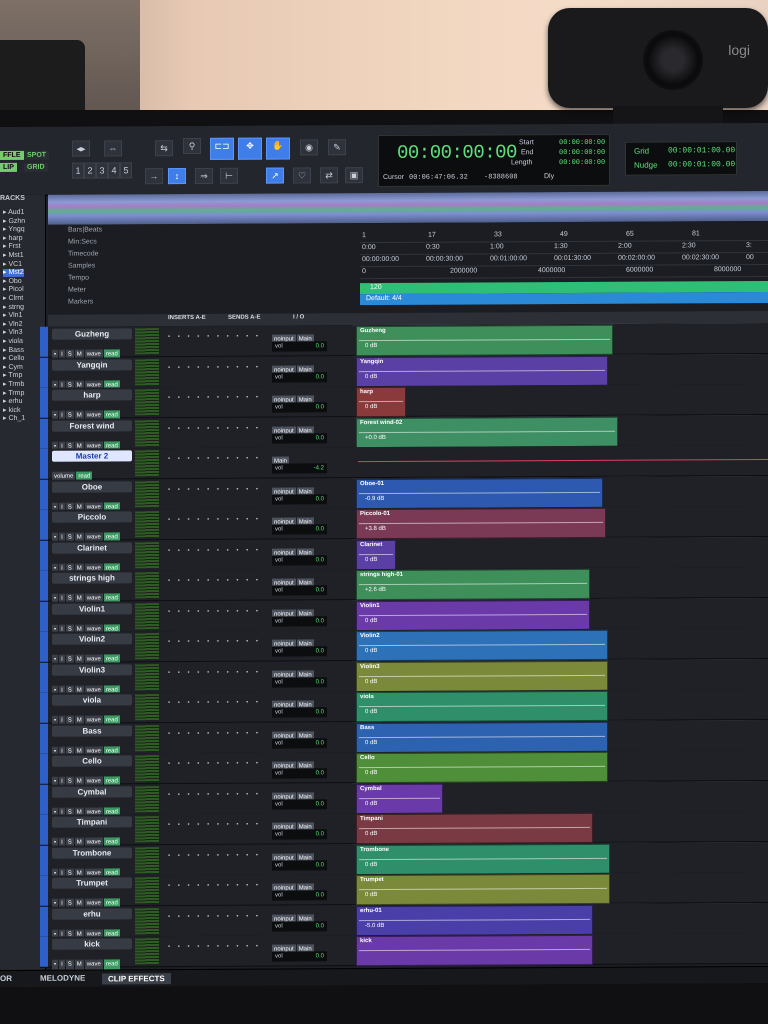 Image resolution: width=768 pixels, height=1024 pixels. What do you see at coordinates (13, 256) in the screenshot?
I see `tracks-list-item: ▸ Mst1` at bounding box center [13, 256].